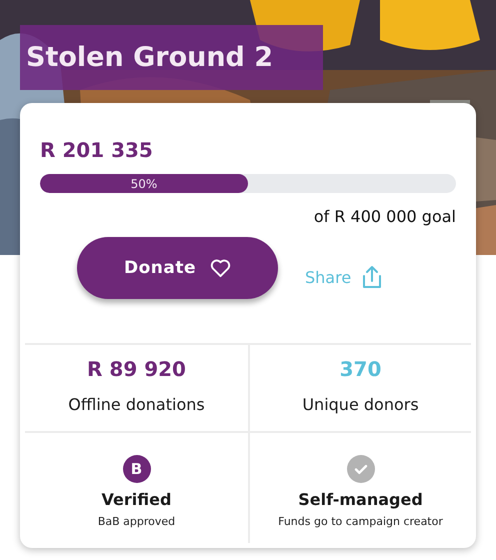  I want to click on heart-icon, so click(221, 268).